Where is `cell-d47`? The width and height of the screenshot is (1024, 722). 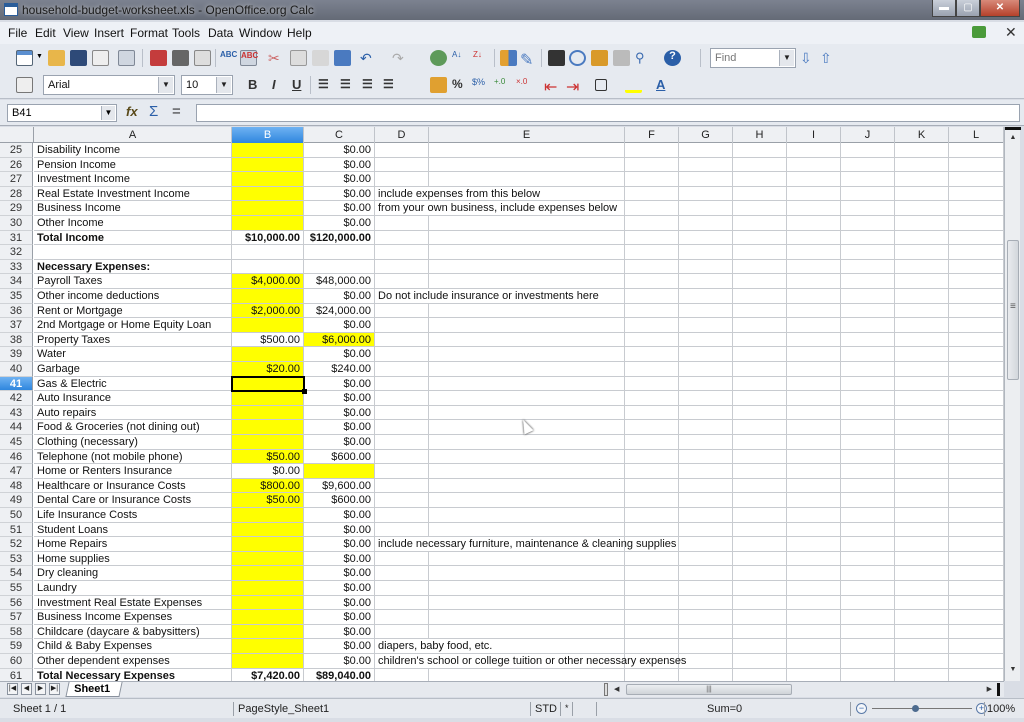 cell-d47 is located at coordinates (402, 471).